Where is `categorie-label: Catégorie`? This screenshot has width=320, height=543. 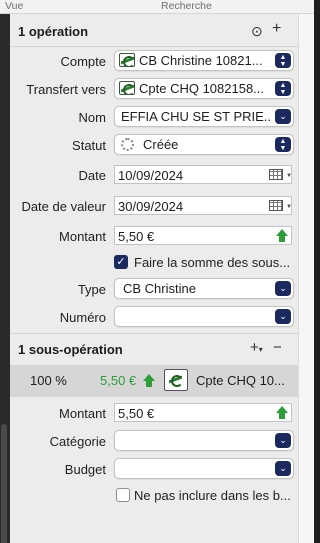 categorie-label: Catégorie is located at coordinates (77, 441).